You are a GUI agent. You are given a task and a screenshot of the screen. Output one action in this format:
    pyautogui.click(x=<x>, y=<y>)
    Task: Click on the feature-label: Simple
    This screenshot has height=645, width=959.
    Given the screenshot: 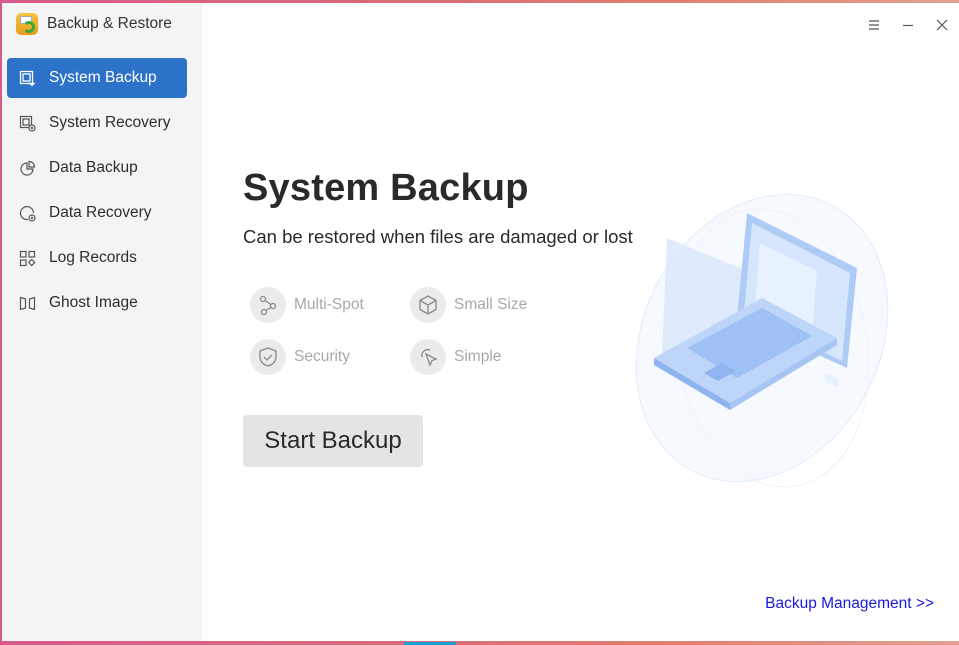 What is the action you would take?
    pyautogui.click(x=478, y=356)
    